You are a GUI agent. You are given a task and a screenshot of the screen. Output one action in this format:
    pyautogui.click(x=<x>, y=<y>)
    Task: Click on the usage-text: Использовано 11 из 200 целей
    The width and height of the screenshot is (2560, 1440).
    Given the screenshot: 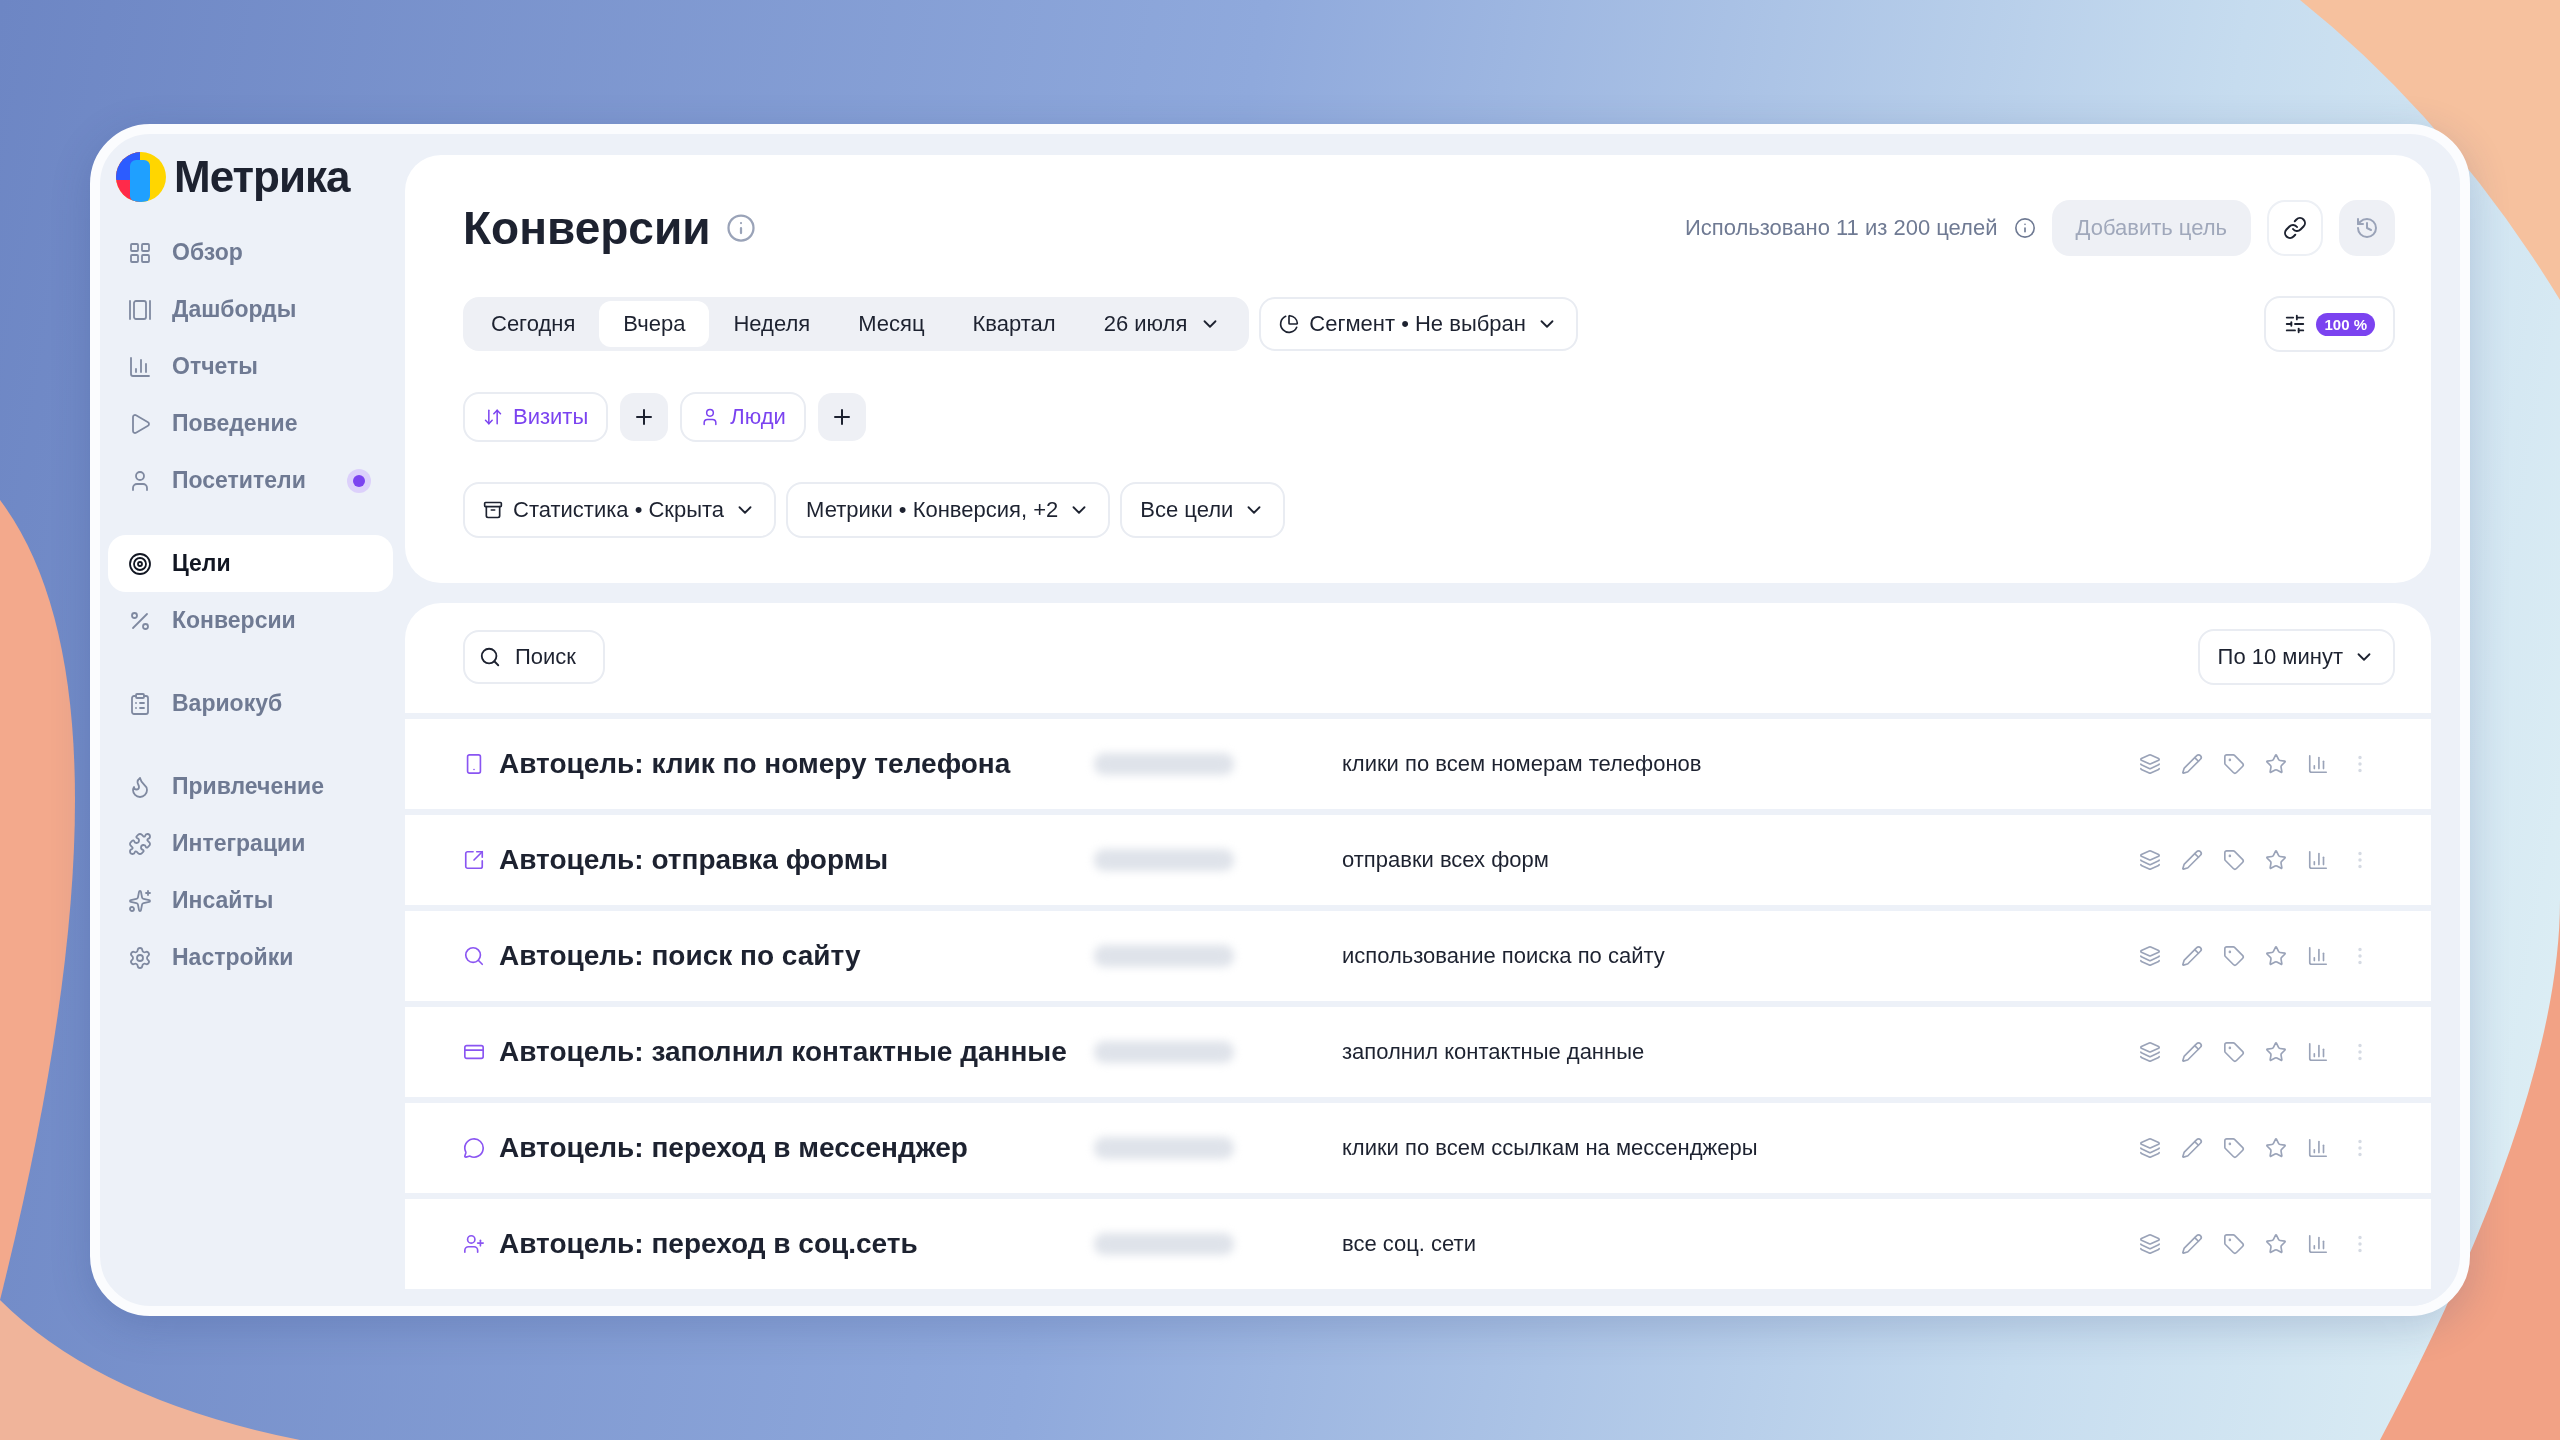 What is the action you would take?
    pyautogui.click(x=1841, y=228)
    